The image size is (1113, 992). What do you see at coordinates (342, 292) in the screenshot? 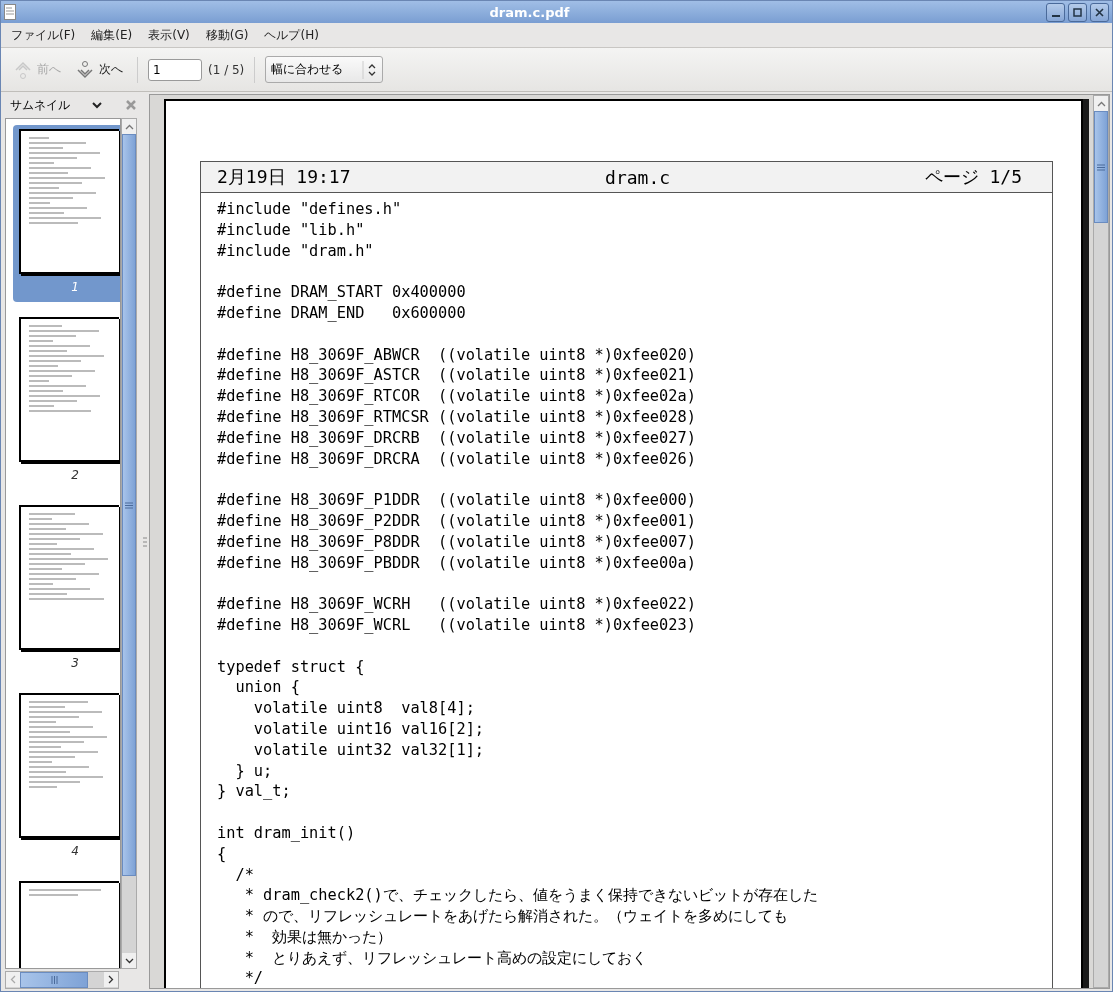
I see `code-line: #define DRAM_START 0x400000` at bounding box center [342, 292].